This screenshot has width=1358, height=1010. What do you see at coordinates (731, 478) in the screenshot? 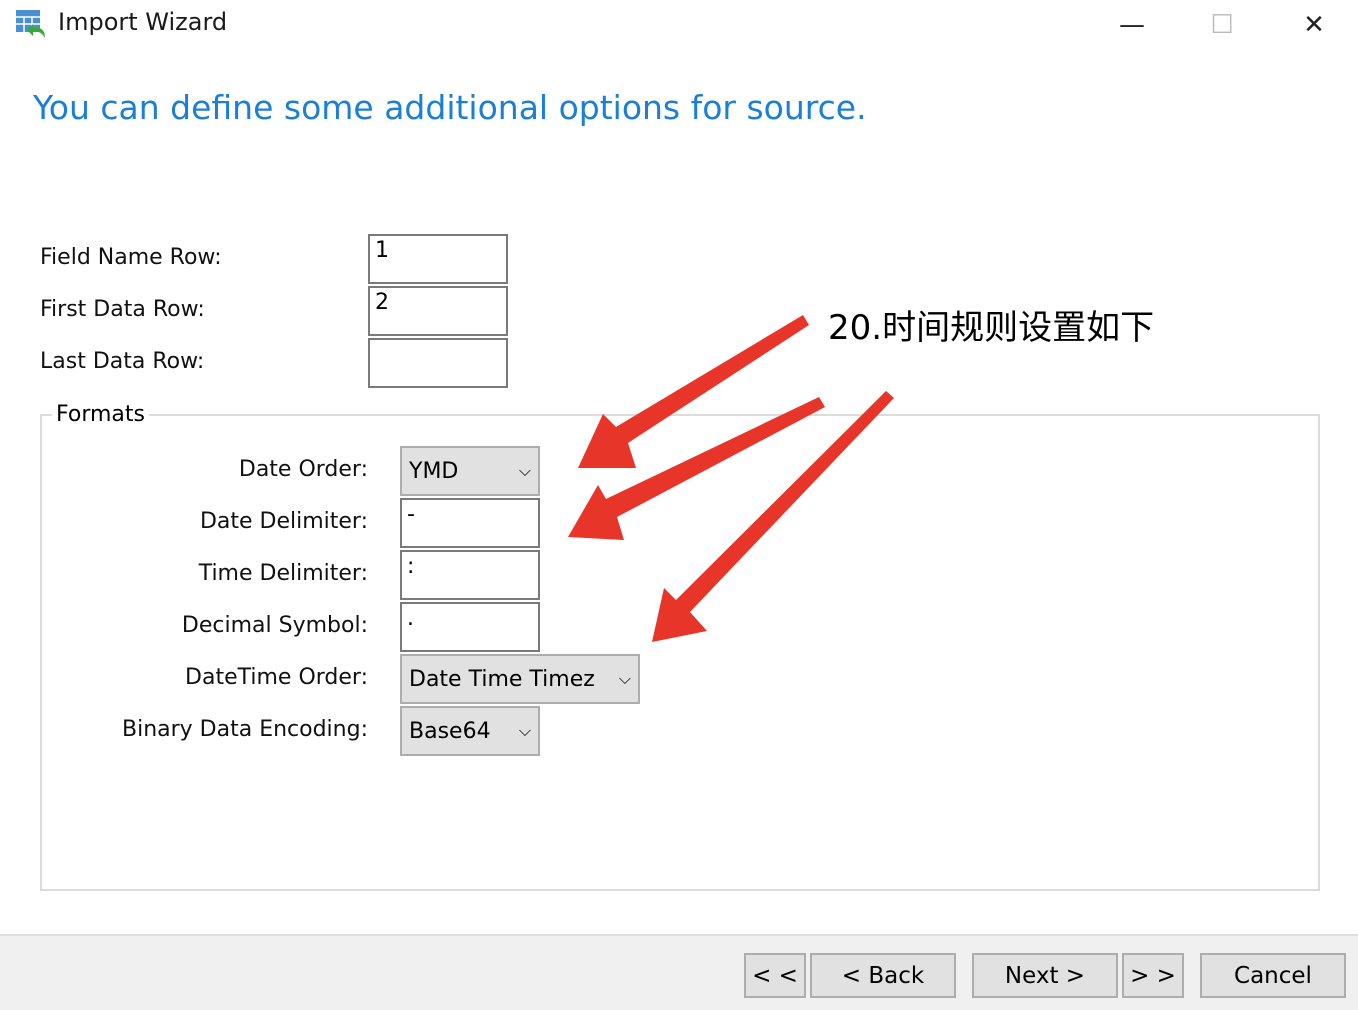
I see `annotation-arrows` at bounding box center [731, 478].